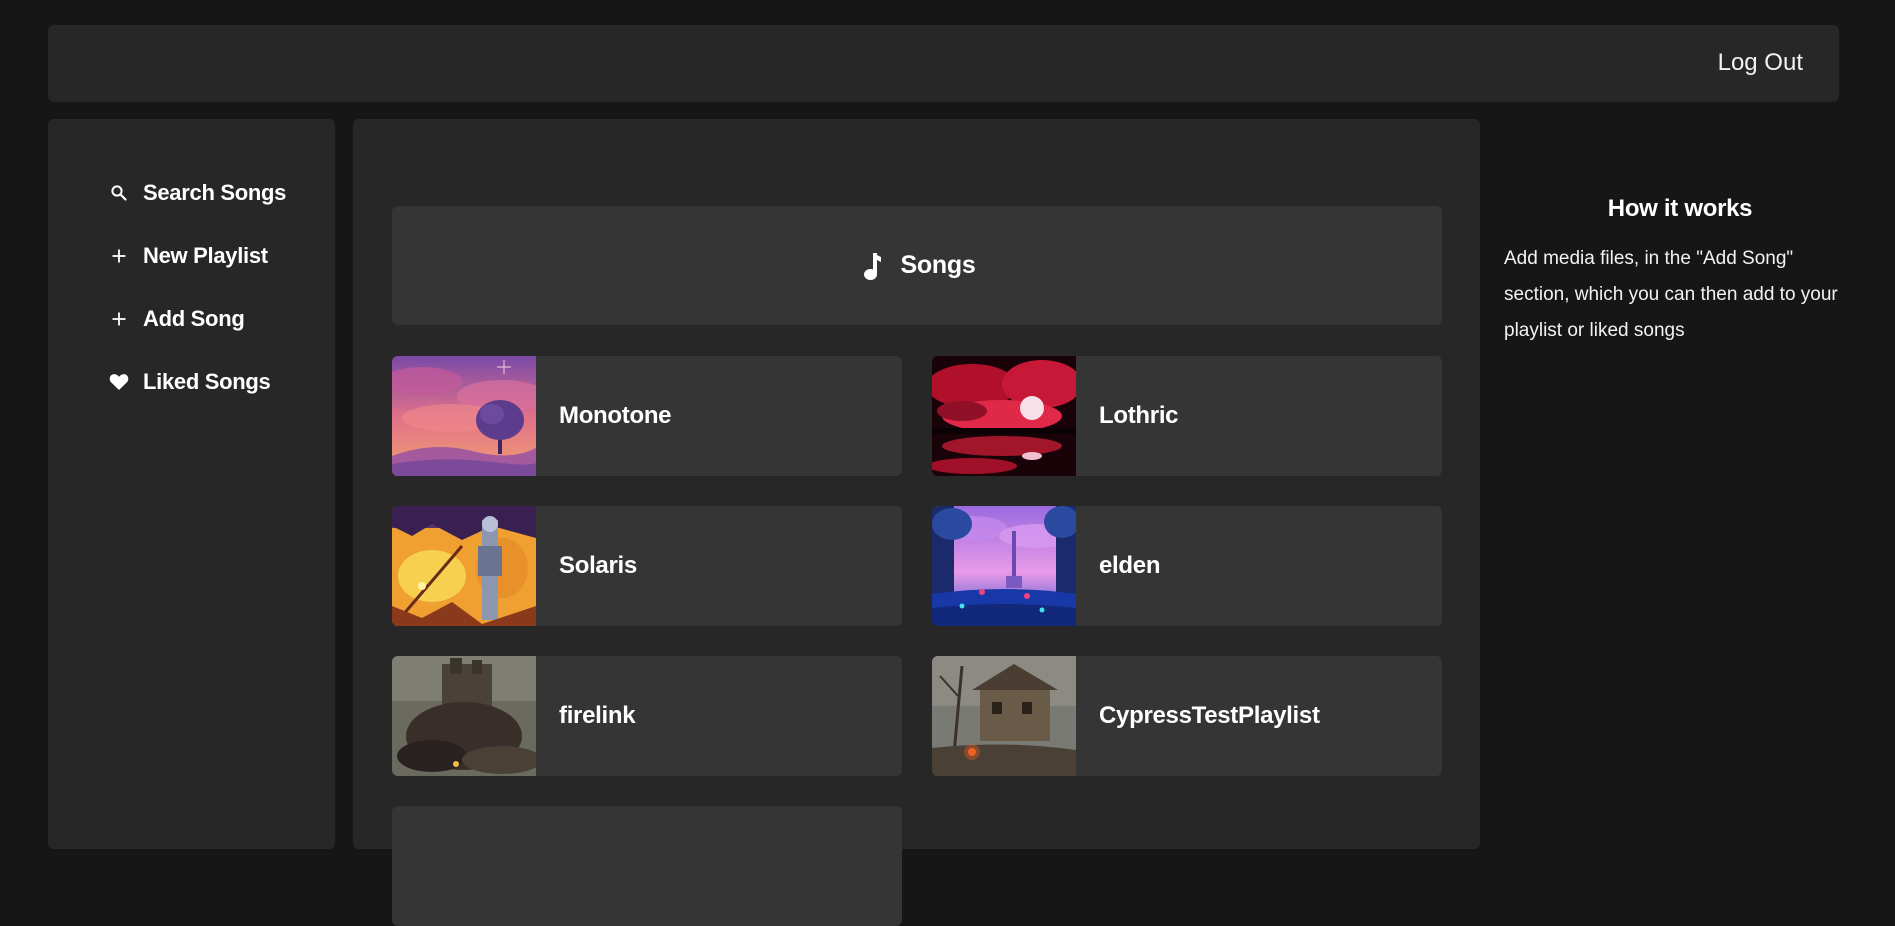 The height and width of the screenshot is (926, 1895). Describe the element at coordinates (597, 715) in the screenshot. I see `song-title: firelink` at that location.